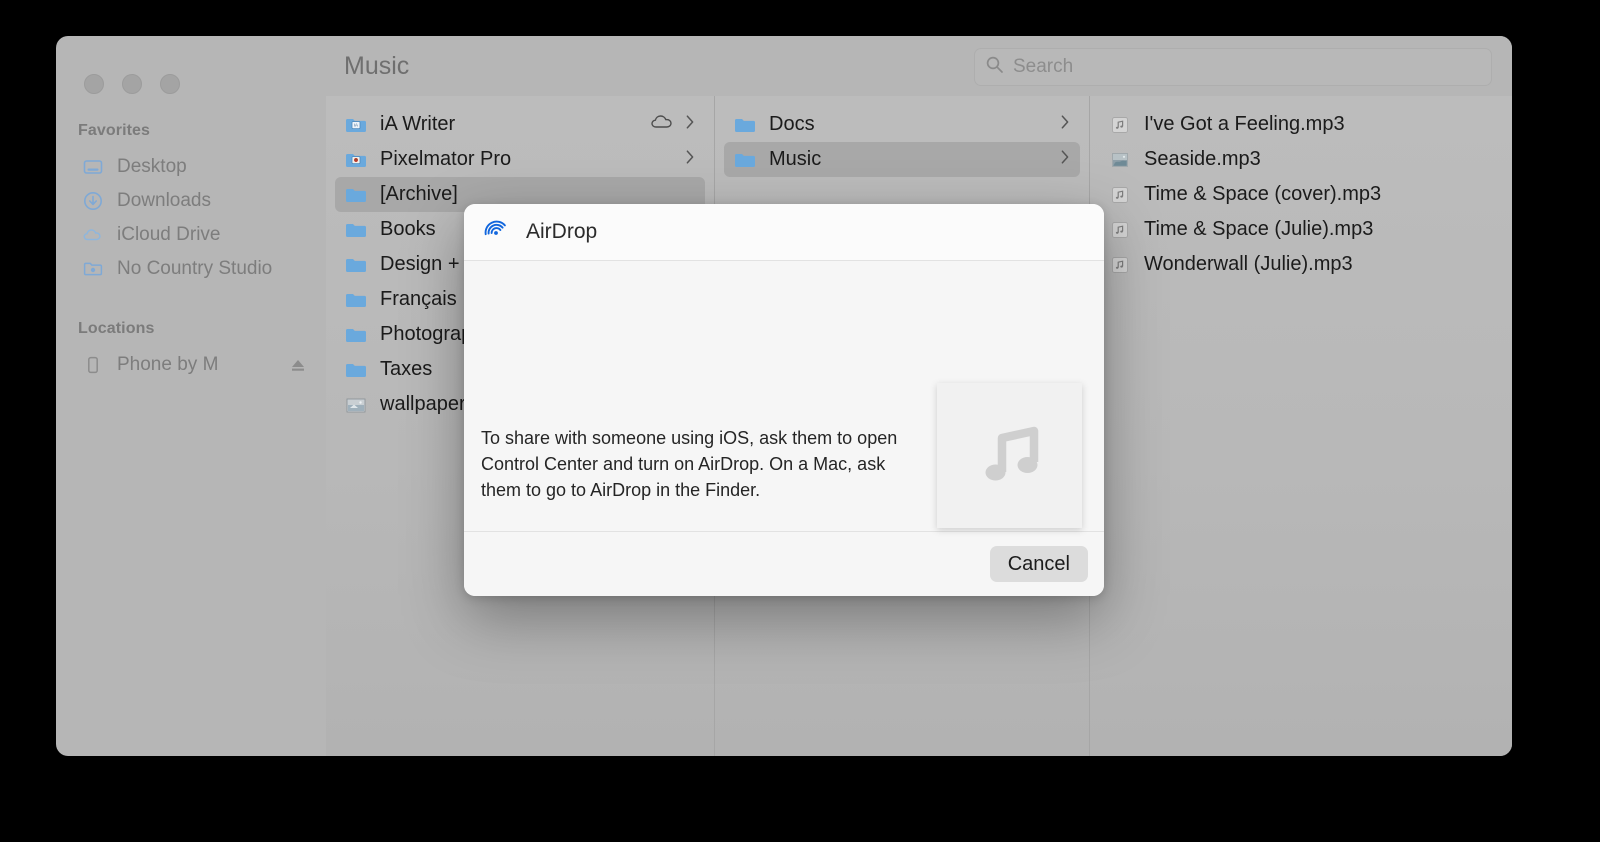 Image resolution: width=1600 pixels, height=842 pixels. I want to click on sidebar: Favorites Desktop Downloads iCloud Drive, so click(191, 396).